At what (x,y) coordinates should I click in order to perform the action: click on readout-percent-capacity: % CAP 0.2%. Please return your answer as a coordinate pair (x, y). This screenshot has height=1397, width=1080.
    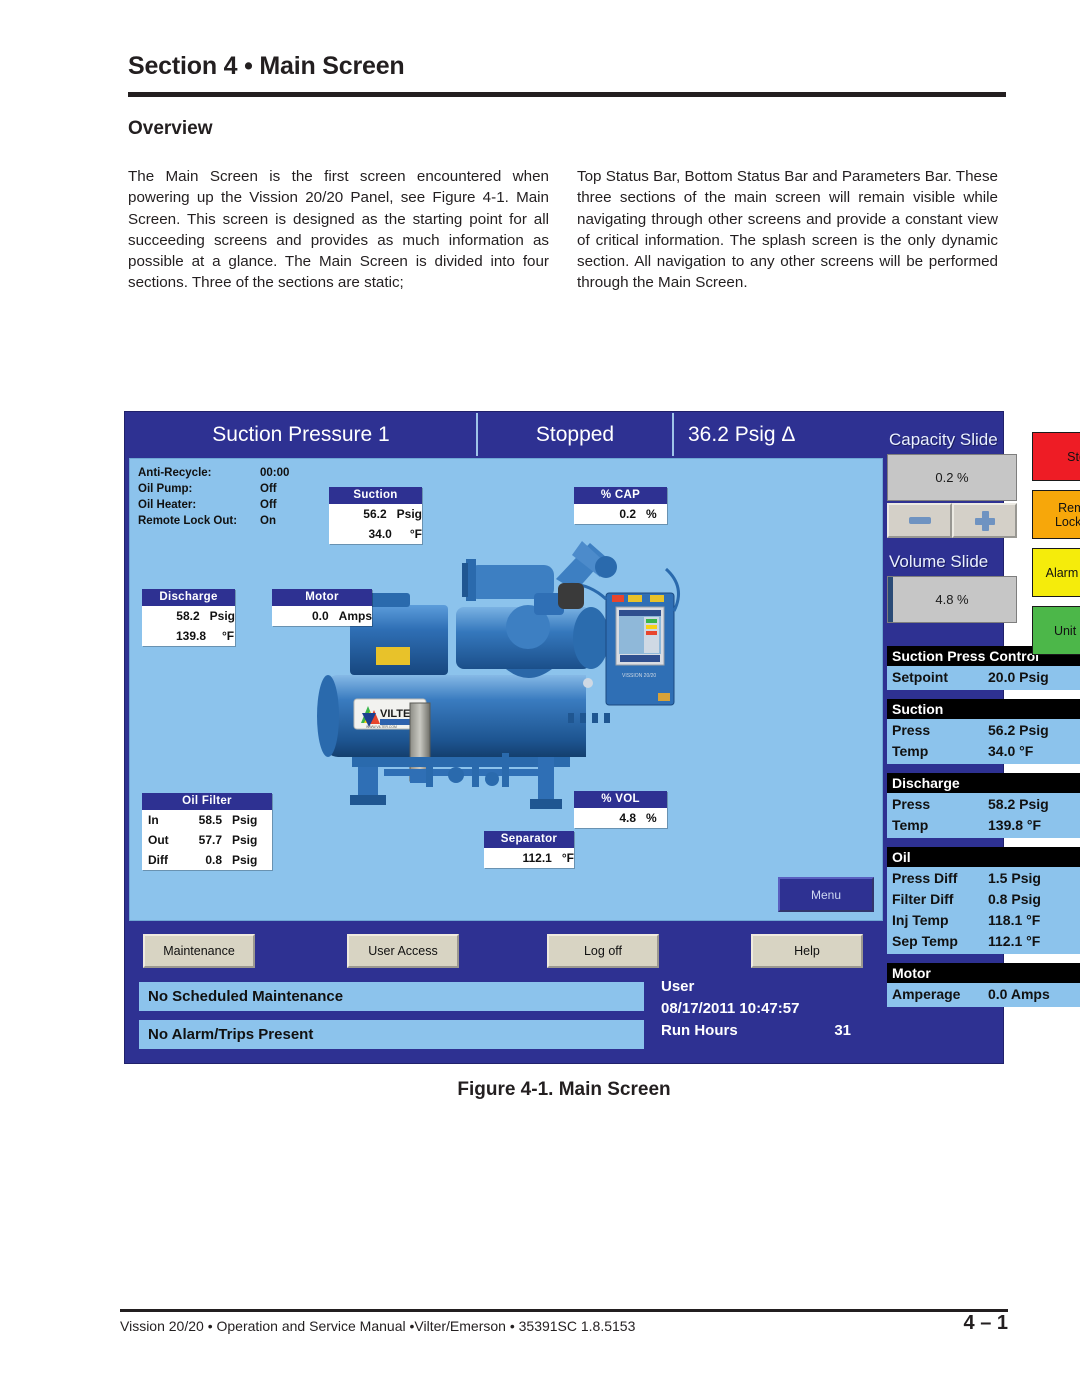
    Looking at the image, I should click on (620, 505).